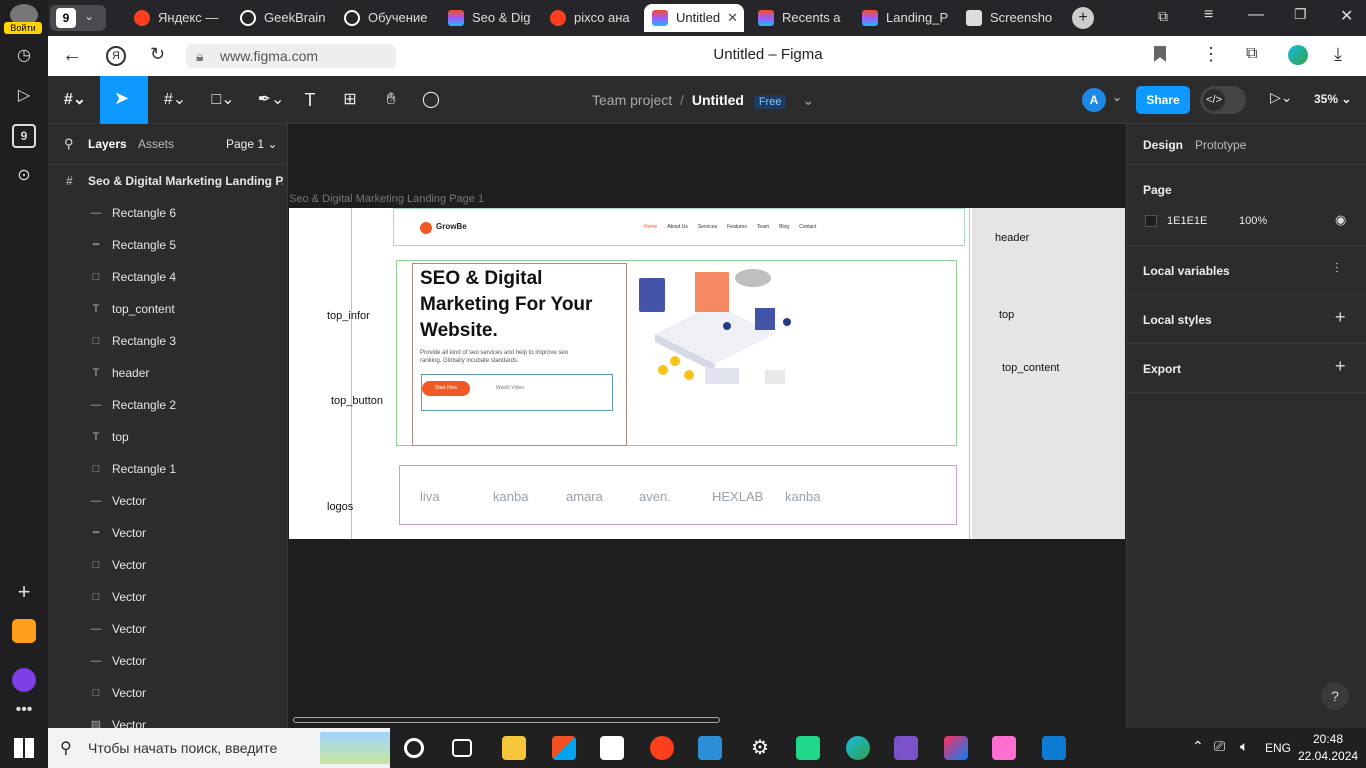 This screenshot has width=1366, height=768. I want to click on site-nav-item: Contact, so click(807, 227).